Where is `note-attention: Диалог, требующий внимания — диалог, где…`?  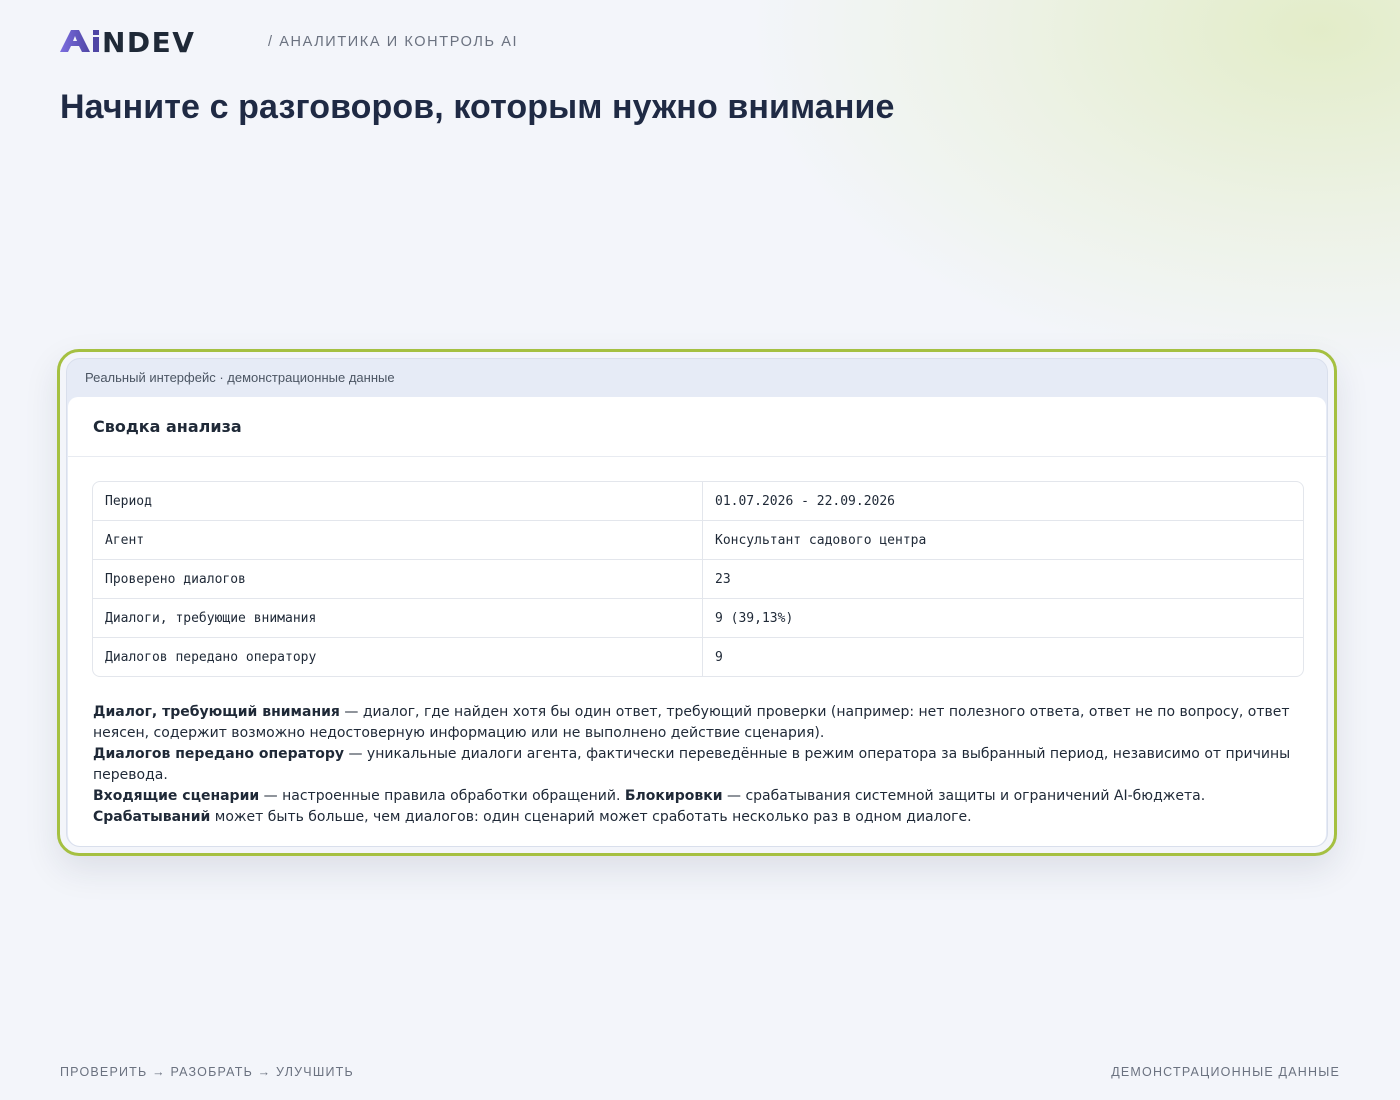 note-attention: Диалог, требующий внимания — диалог, где… is located at coordinates (697, 723).